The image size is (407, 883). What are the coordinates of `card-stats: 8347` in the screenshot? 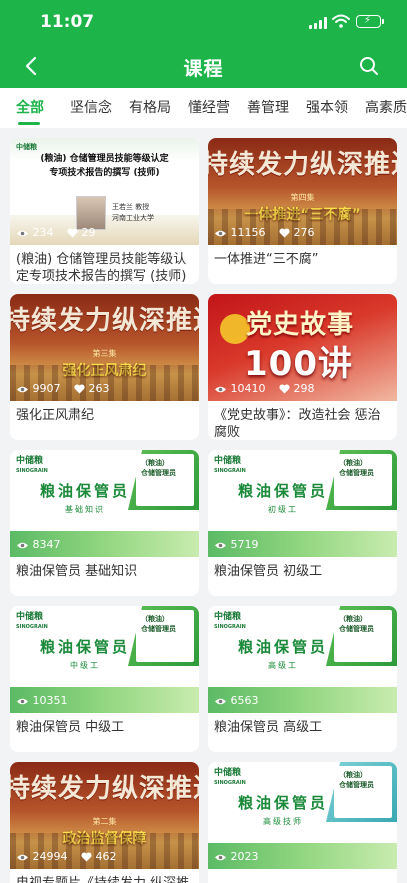 It's located at (38, 546).